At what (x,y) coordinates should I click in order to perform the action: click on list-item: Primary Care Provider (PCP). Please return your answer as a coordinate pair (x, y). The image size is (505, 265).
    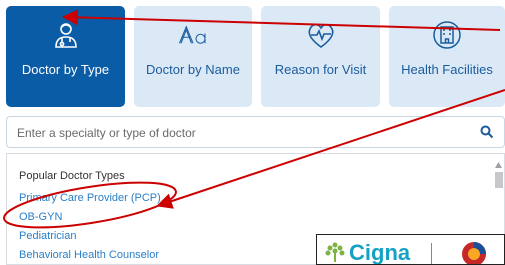
    Looking at the image, I should click on (90, 198).